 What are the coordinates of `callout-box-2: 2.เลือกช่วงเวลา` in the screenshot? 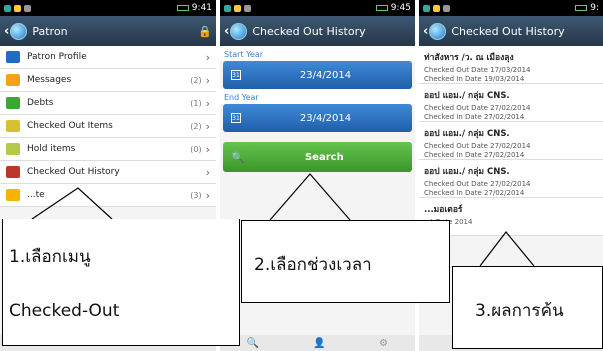 It's located at (345, 261).